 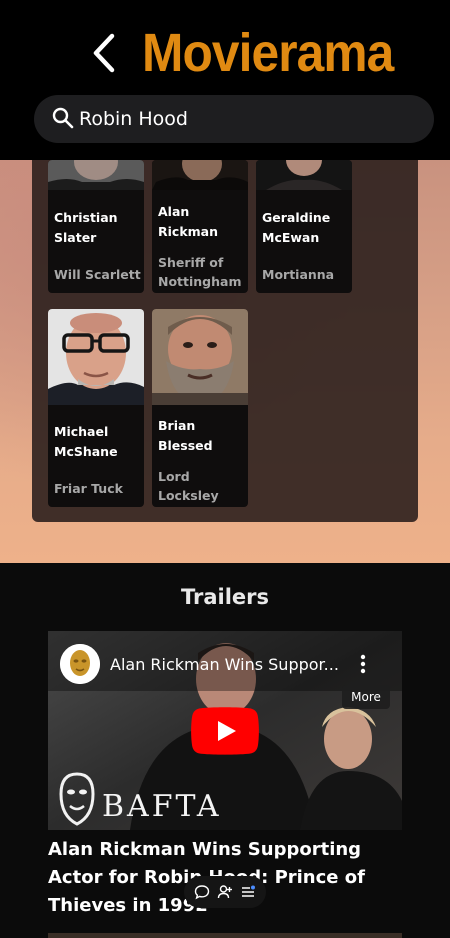 I want to click on cast-role: Will Scarlett, so click(x=97, y=274).